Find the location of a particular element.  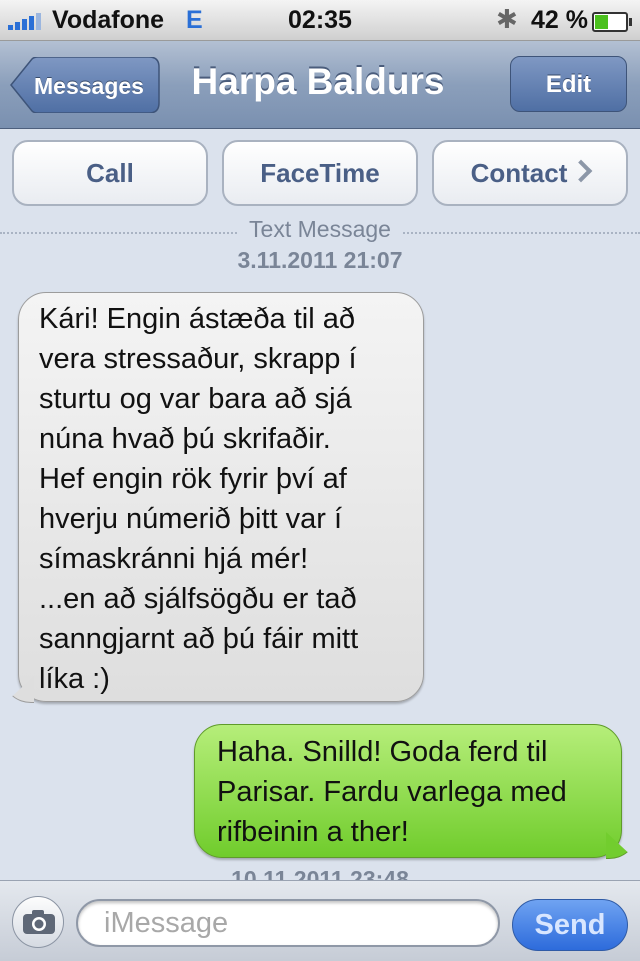

camera-button is located at coordinates (38, 922).